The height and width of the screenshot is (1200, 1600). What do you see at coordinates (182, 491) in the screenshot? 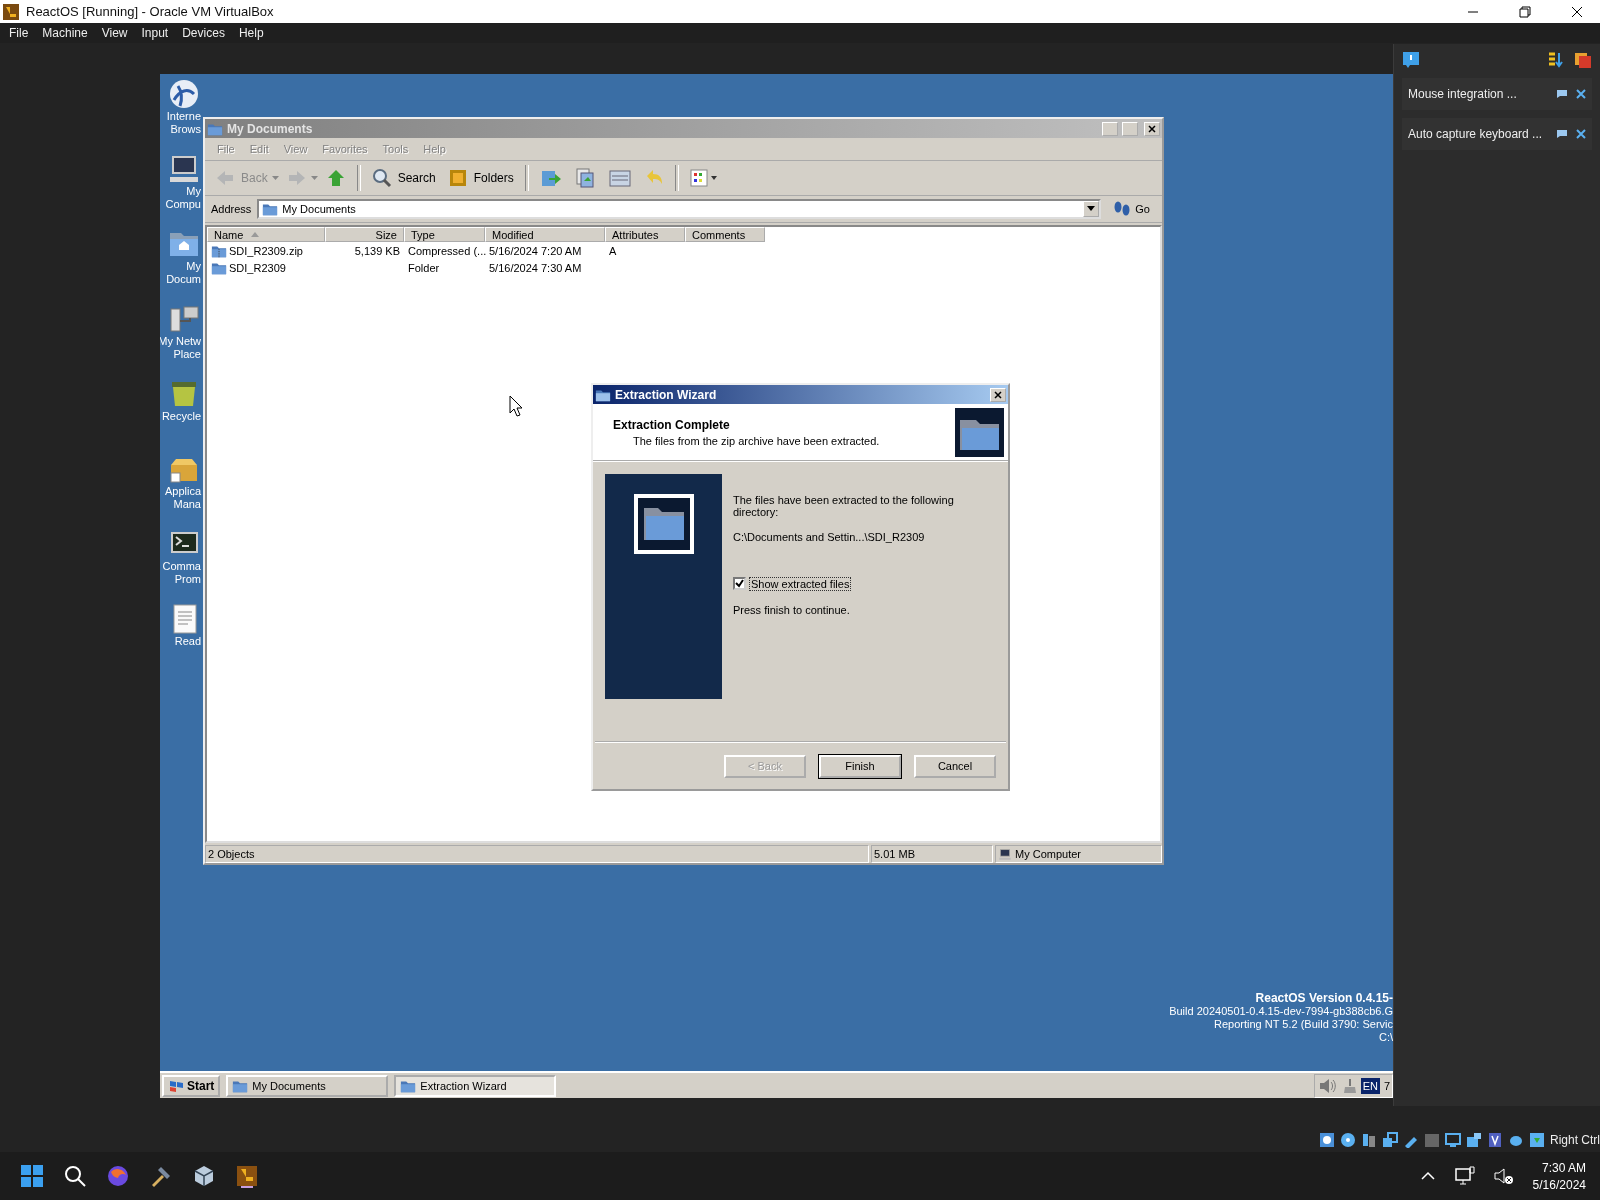
I see `icon-label: Applica` at bounding box center [182, 491].